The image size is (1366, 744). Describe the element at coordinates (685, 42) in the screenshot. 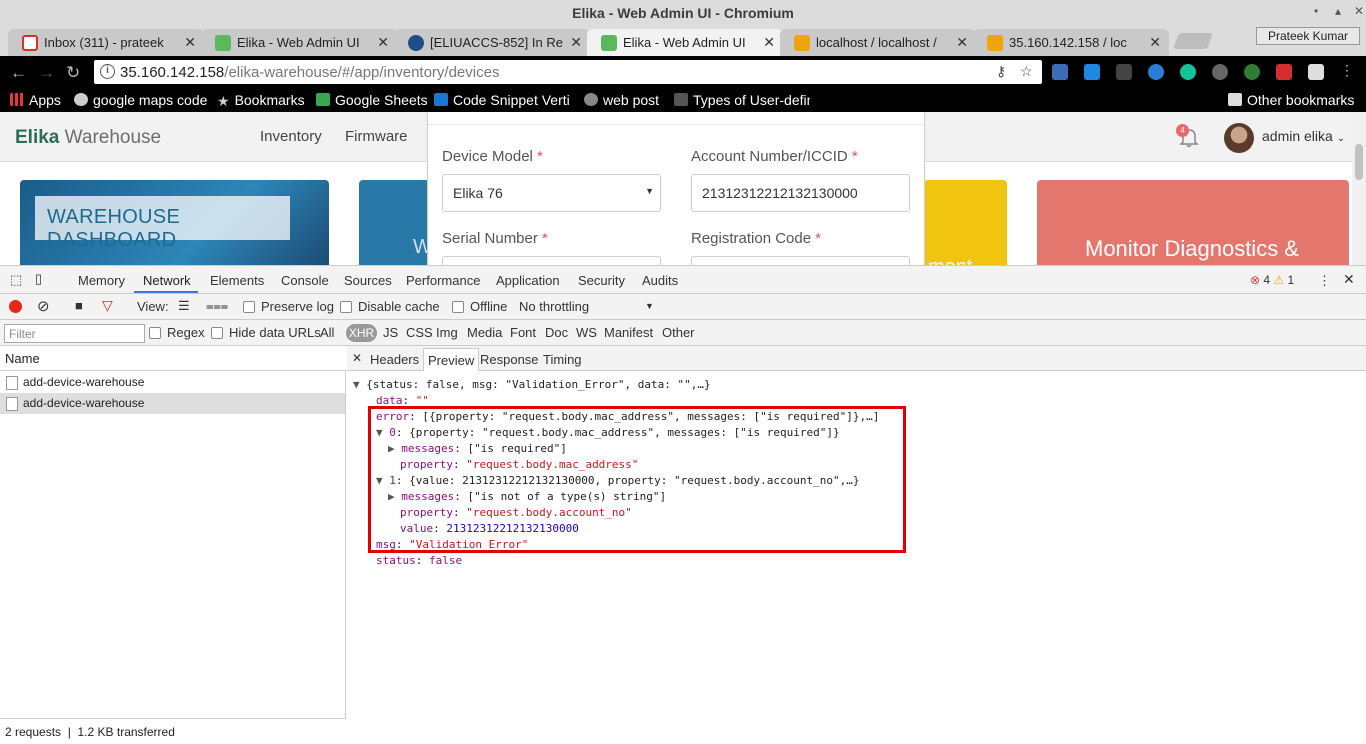

I see `browser-tab-elika-active: Elika - Web Admin UI ✕` at that location.